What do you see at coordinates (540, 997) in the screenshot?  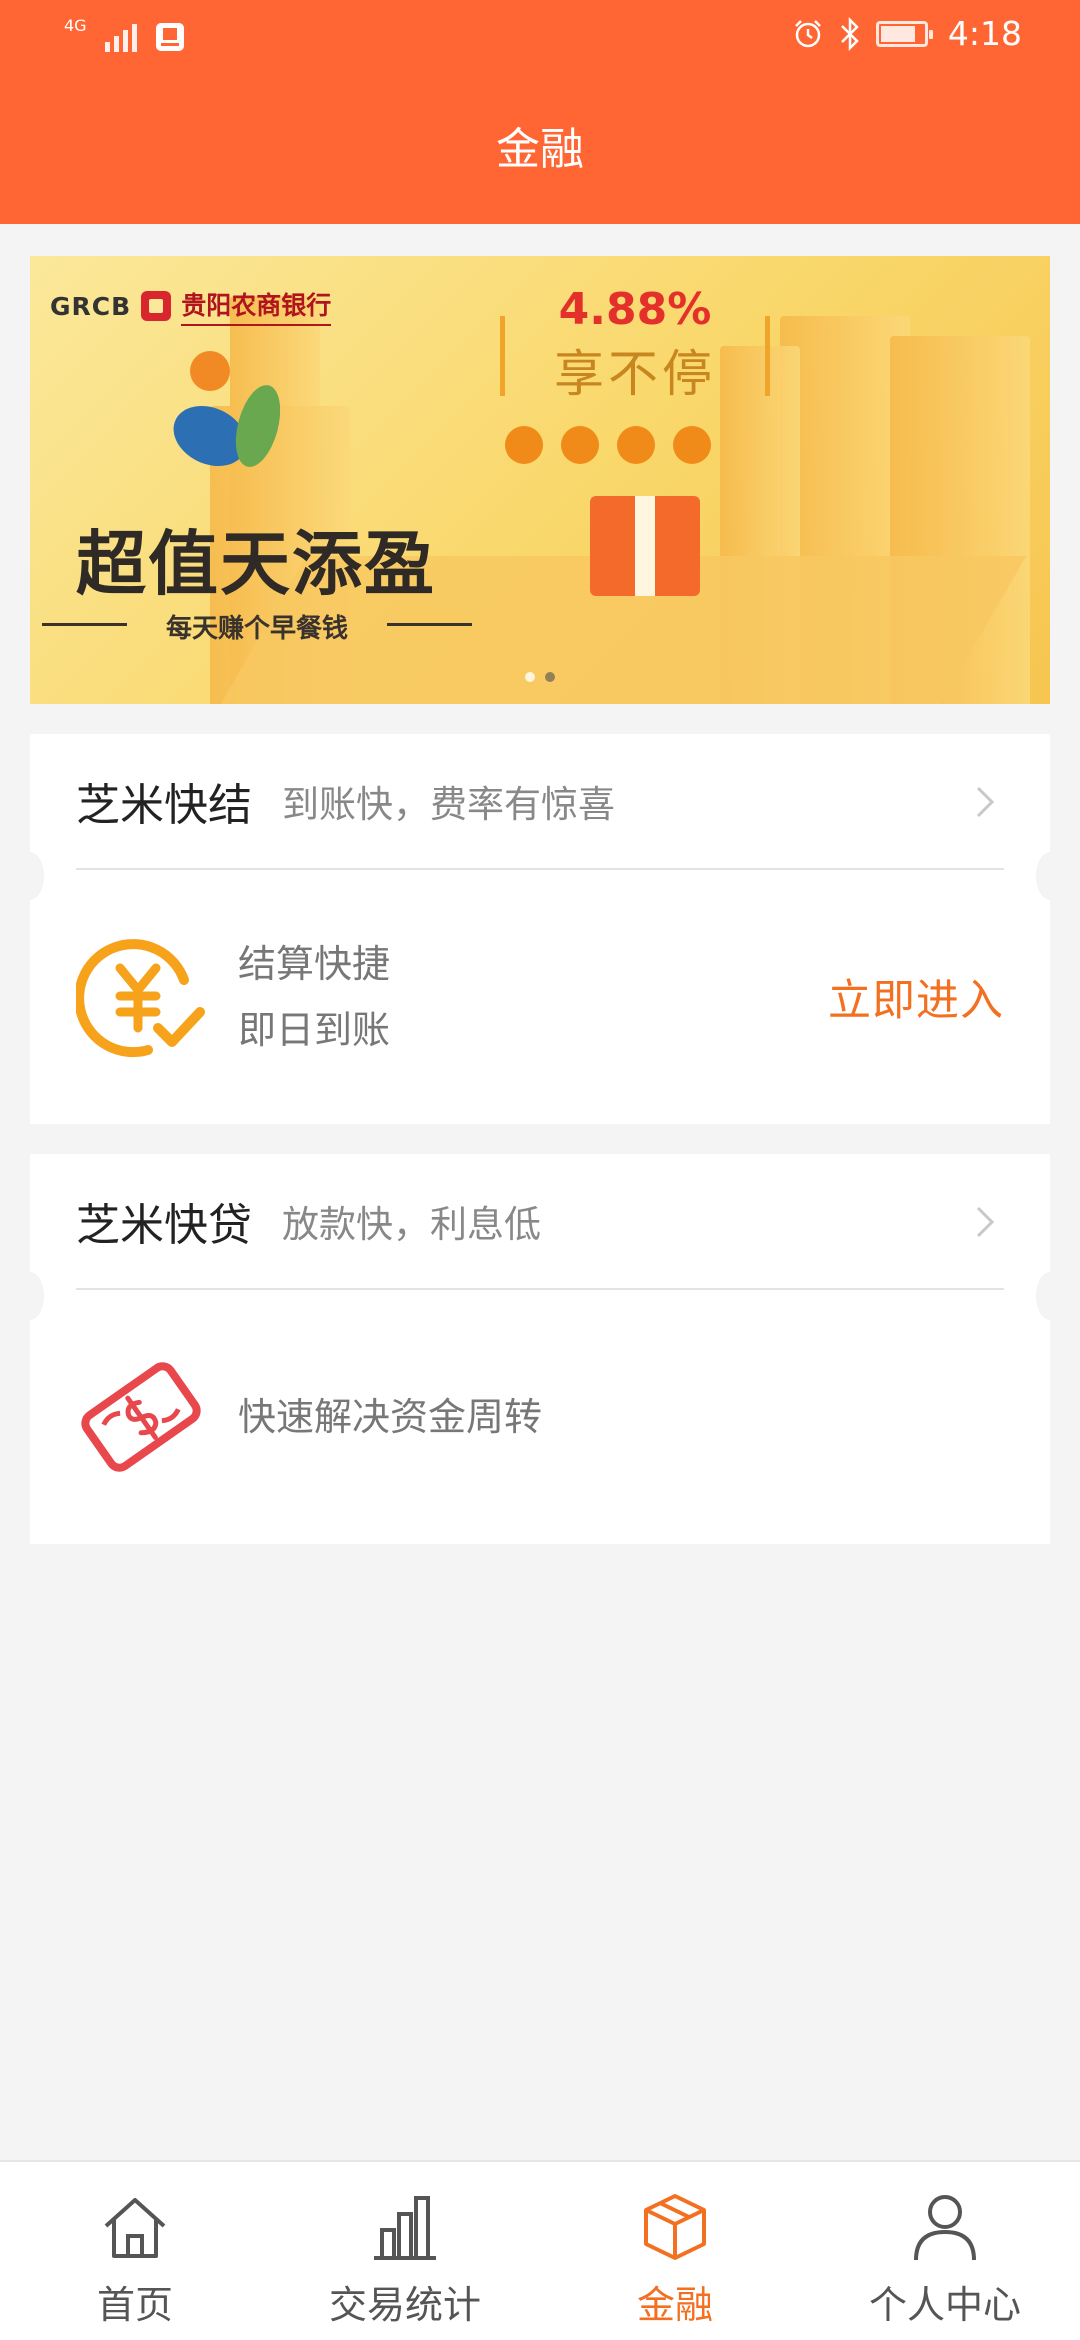 I see `card-body: 结算快捷 即日到账 立即进入` at bounding box center [540, 997].